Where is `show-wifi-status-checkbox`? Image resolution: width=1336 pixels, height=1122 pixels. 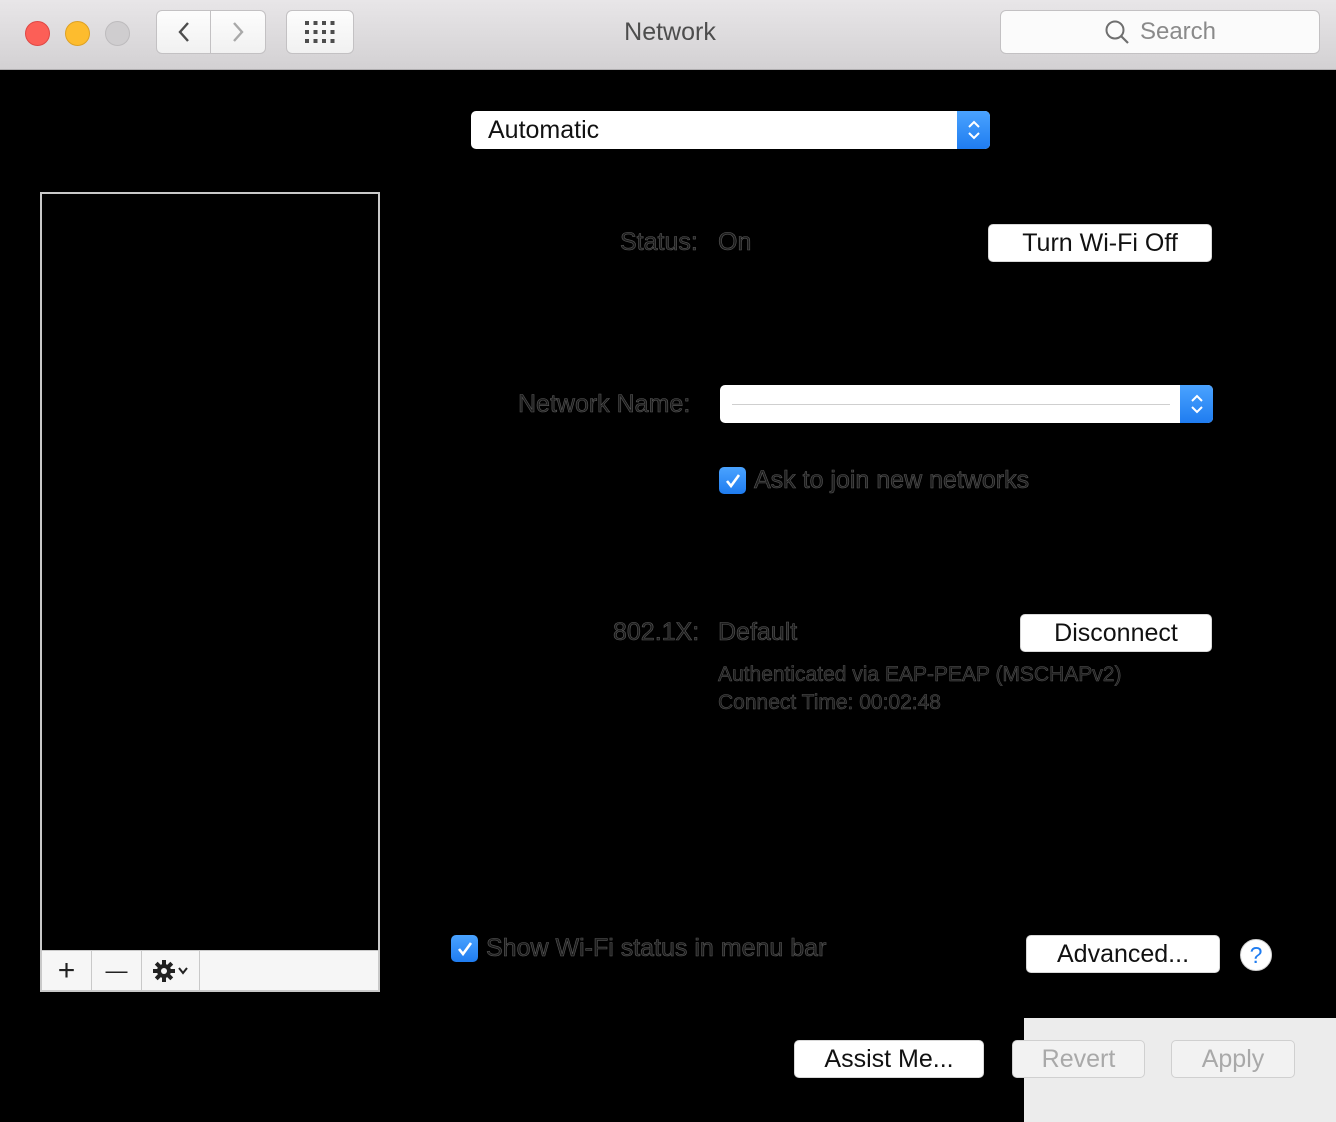
show-wifi-status-checkbox is located at coordinates (464, 948).